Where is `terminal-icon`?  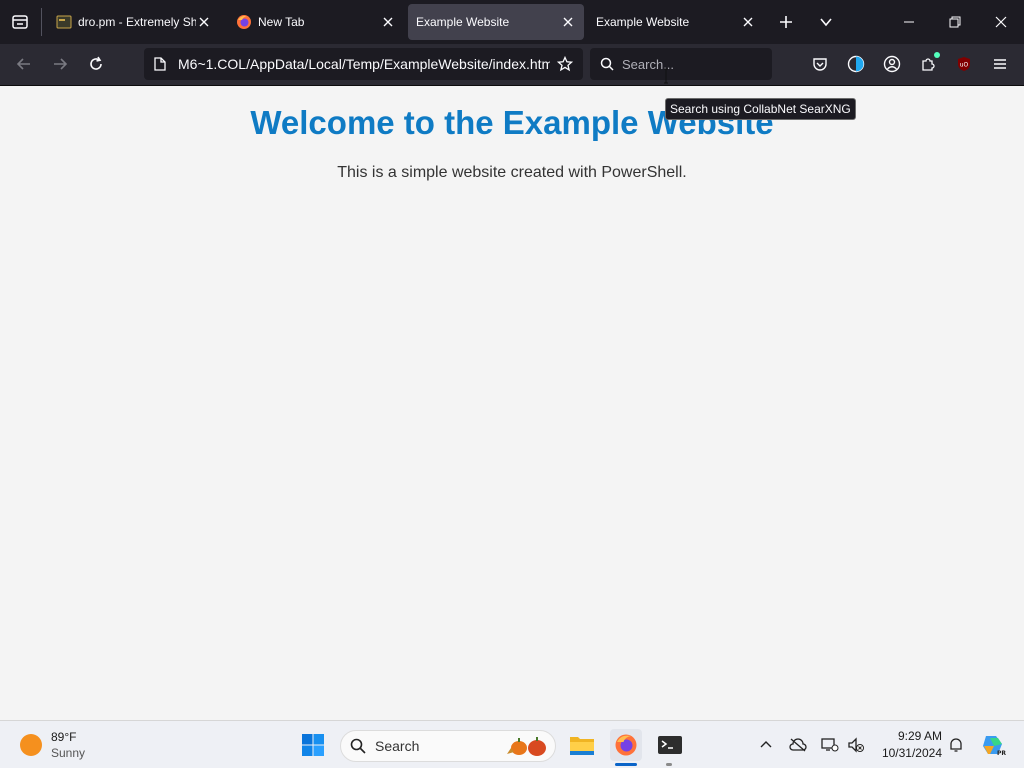
terminal-icon is located at coordinates (670, 745).